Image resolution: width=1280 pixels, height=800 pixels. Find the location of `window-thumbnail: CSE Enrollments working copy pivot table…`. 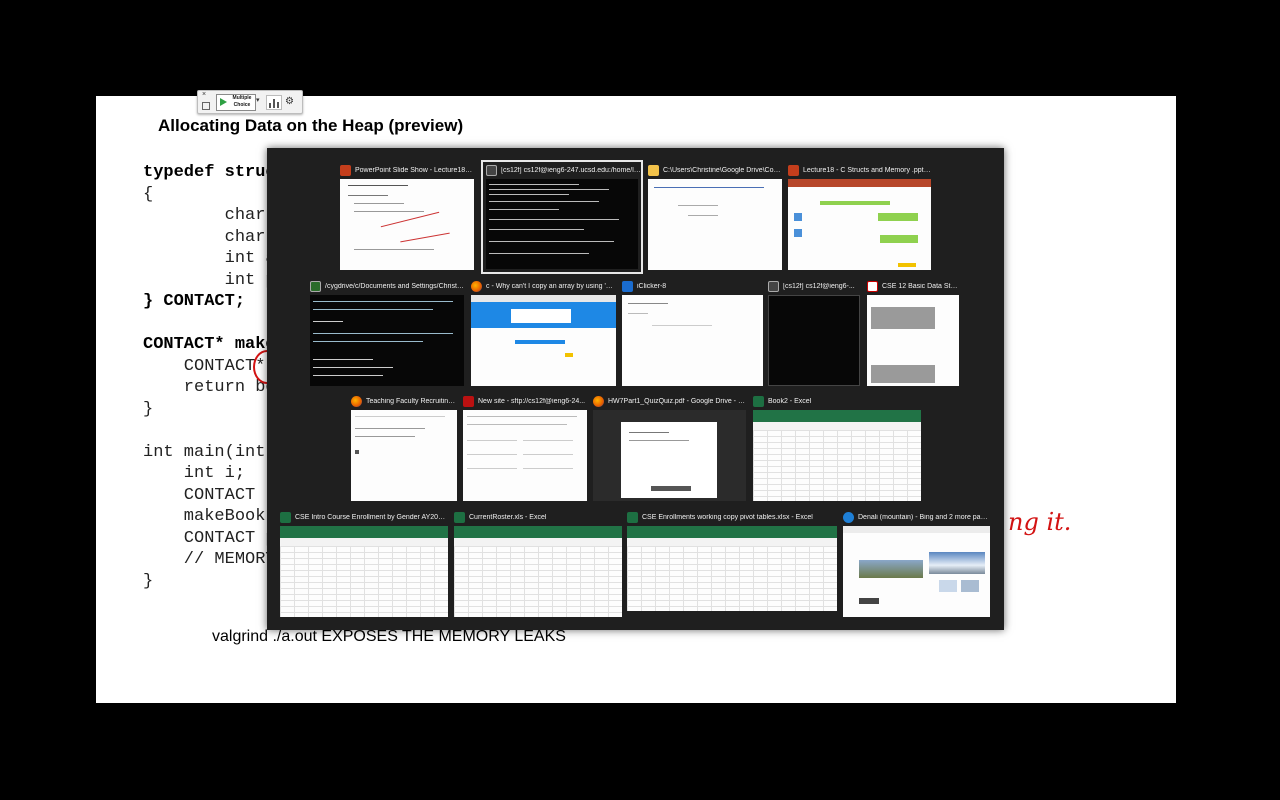

window-thumbnail: CSE Enrollments working copy pivot table… is located at coordinates (732, 560).